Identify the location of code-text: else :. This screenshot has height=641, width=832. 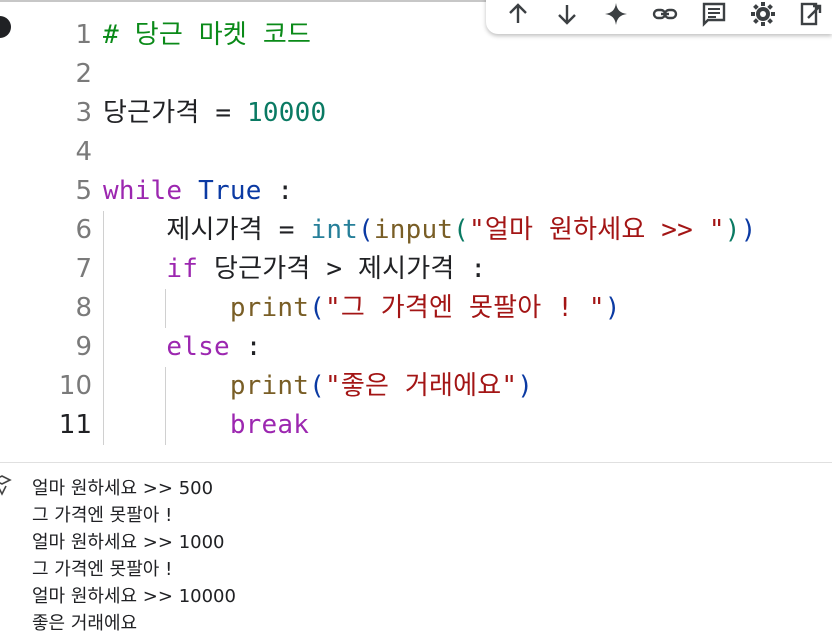
(182, 347).